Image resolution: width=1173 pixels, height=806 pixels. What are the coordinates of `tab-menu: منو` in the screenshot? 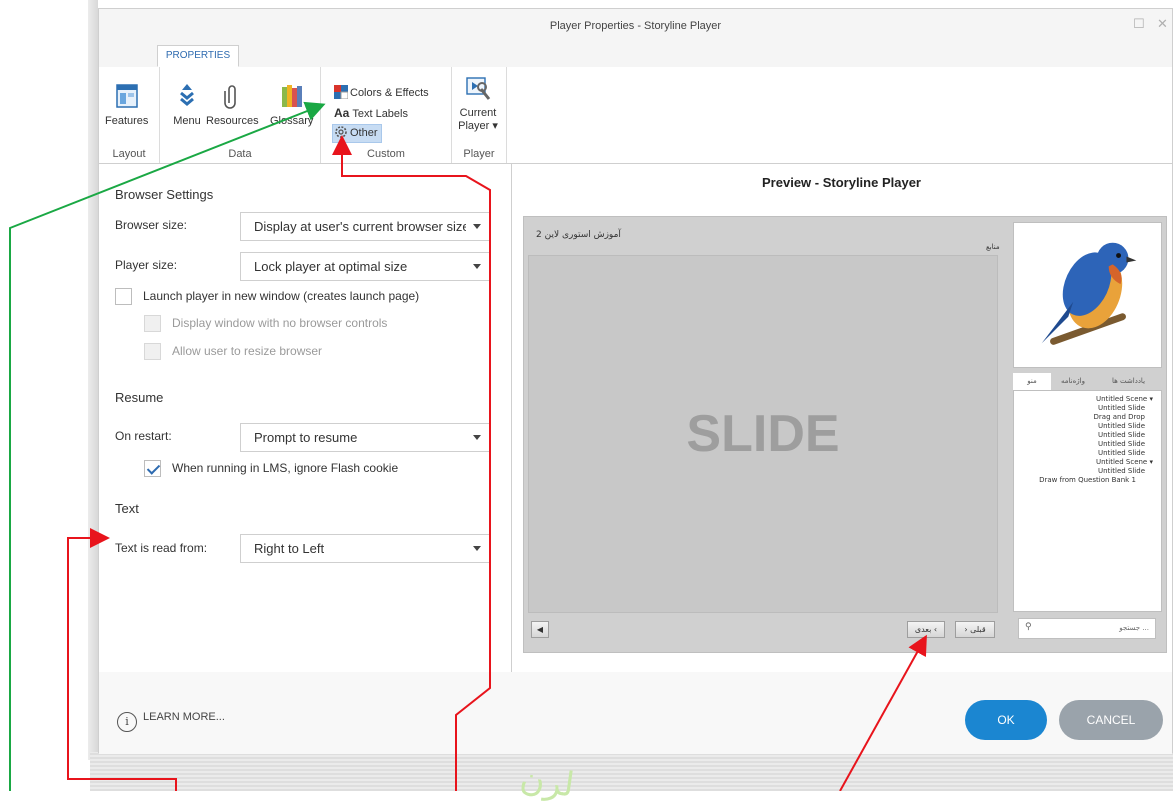 It's located at (1032, 381).